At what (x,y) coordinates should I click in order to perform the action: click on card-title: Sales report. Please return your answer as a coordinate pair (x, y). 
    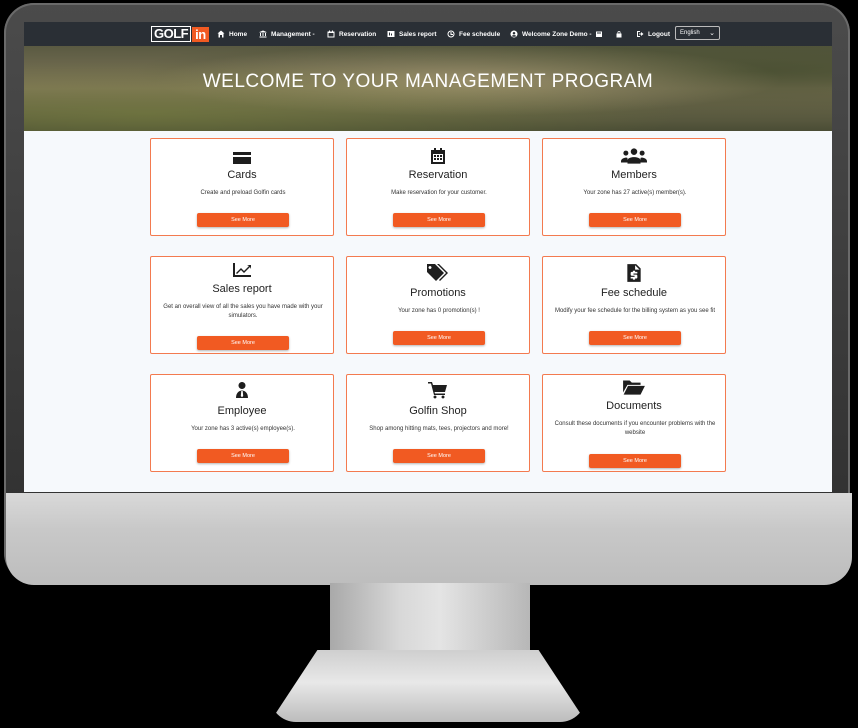
    Looking at the image, I should click on (242, 289).